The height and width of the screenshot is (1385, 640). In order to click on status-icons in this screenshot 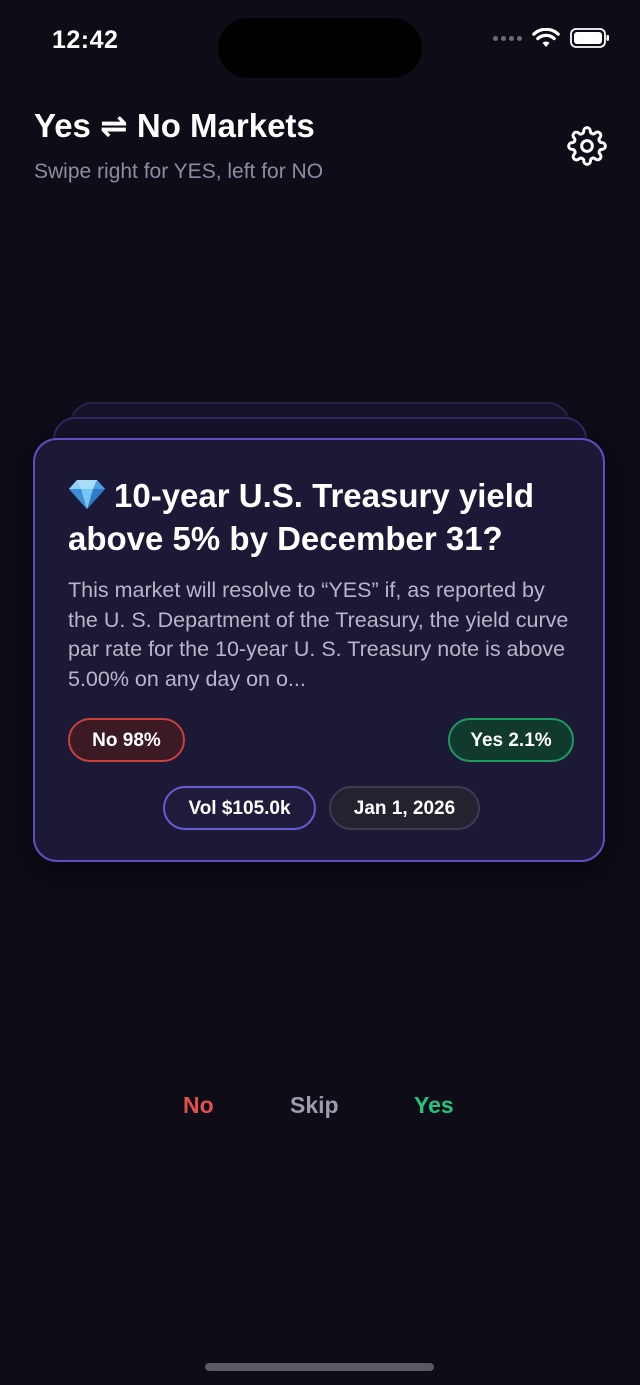, I will do `click(551, 38)`.